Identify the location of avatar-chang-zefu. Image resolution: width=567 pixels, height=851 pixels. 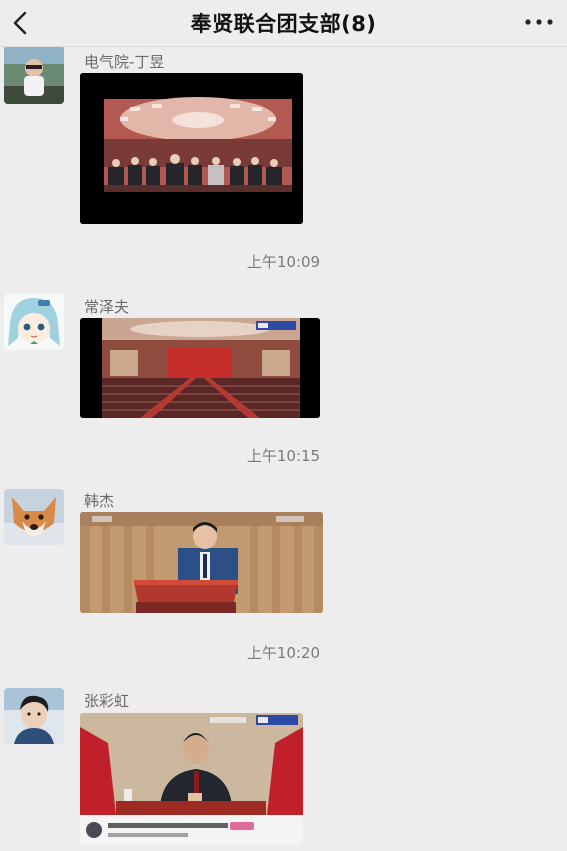
(34, 322).